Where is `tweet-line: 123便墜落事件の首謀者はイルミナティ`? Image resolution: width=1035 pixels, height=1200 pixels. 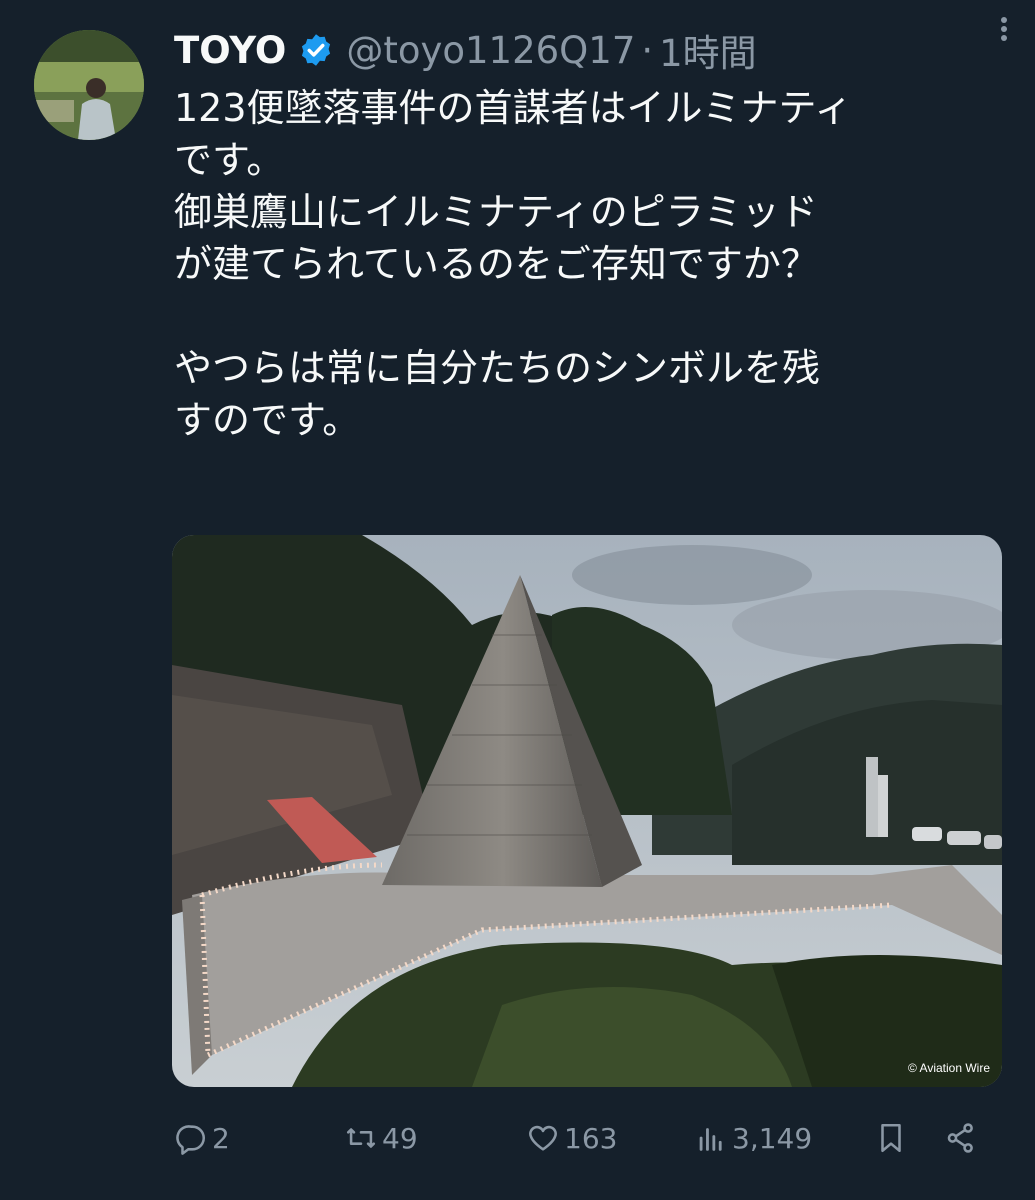
tweet-line: 123便墜落事件の首謀者はイルミナティ is located at coordinates (513, 108).